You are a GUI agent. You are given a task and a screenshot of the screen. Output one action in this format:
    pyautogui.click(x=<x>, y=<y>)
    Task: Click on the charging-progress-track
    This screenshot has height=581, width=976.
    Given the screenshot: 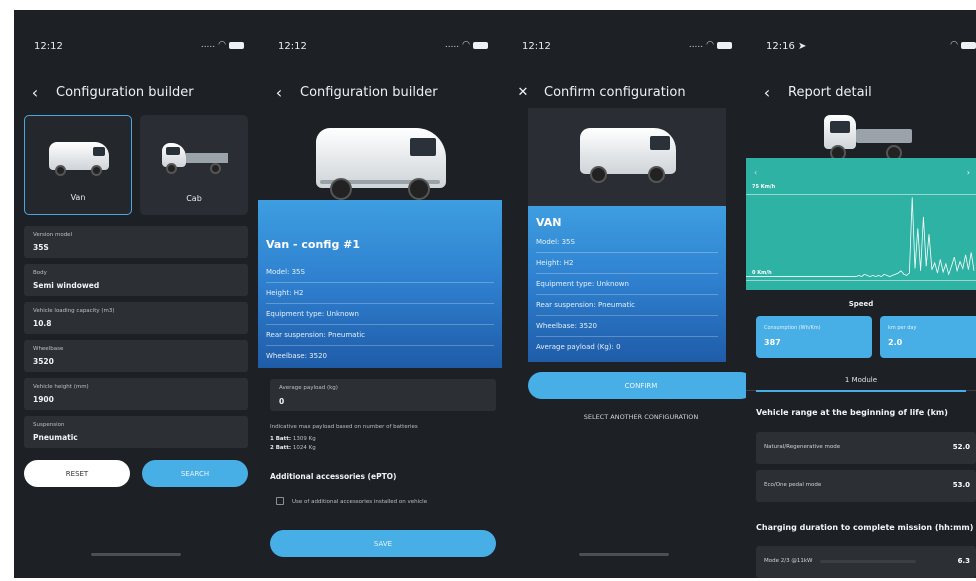 What is the action you would take?
    pyautogui.click(x=868, y=561)
    